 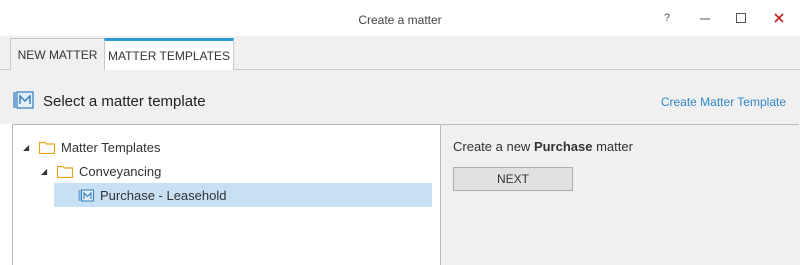 What do you see at coordinates (163, 195) in the screenshot?
I see `tree-item-label: Purchase - Leasehold` at bounding box center [163, 195].